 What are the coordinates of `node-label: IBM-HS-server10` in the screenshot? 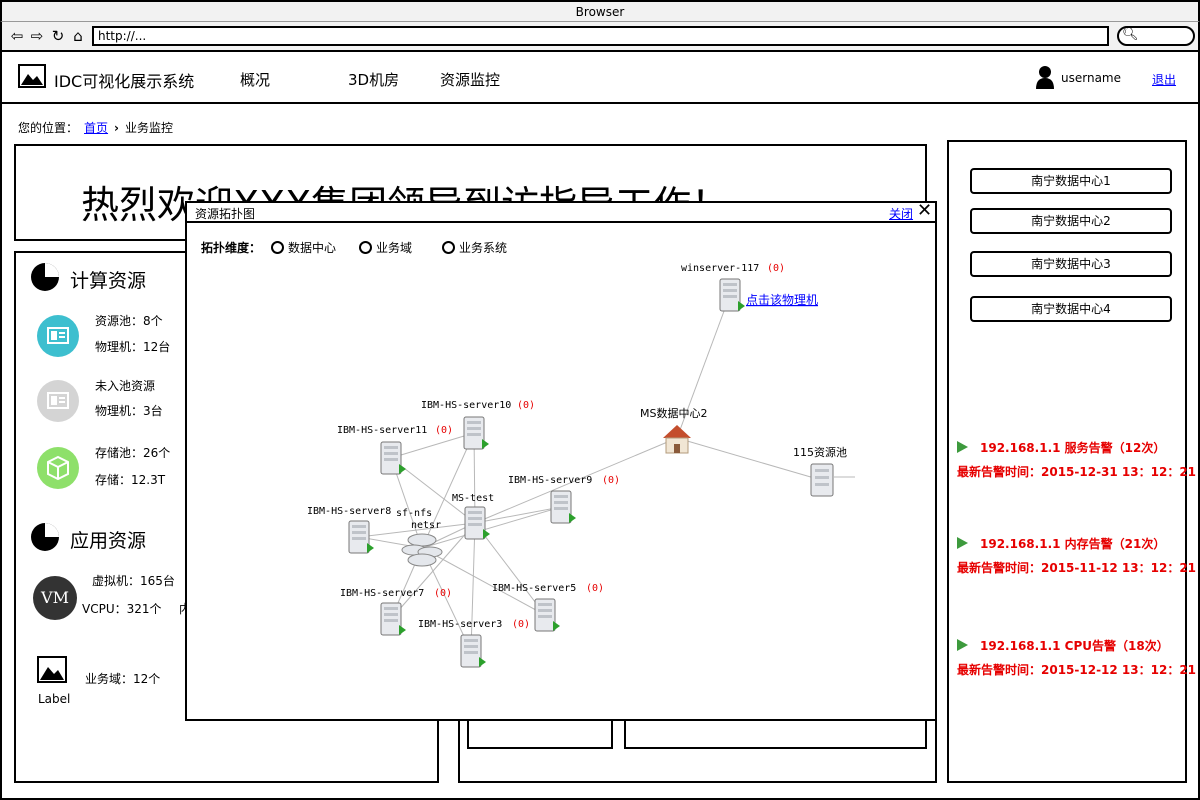 It's located at (466, 405).